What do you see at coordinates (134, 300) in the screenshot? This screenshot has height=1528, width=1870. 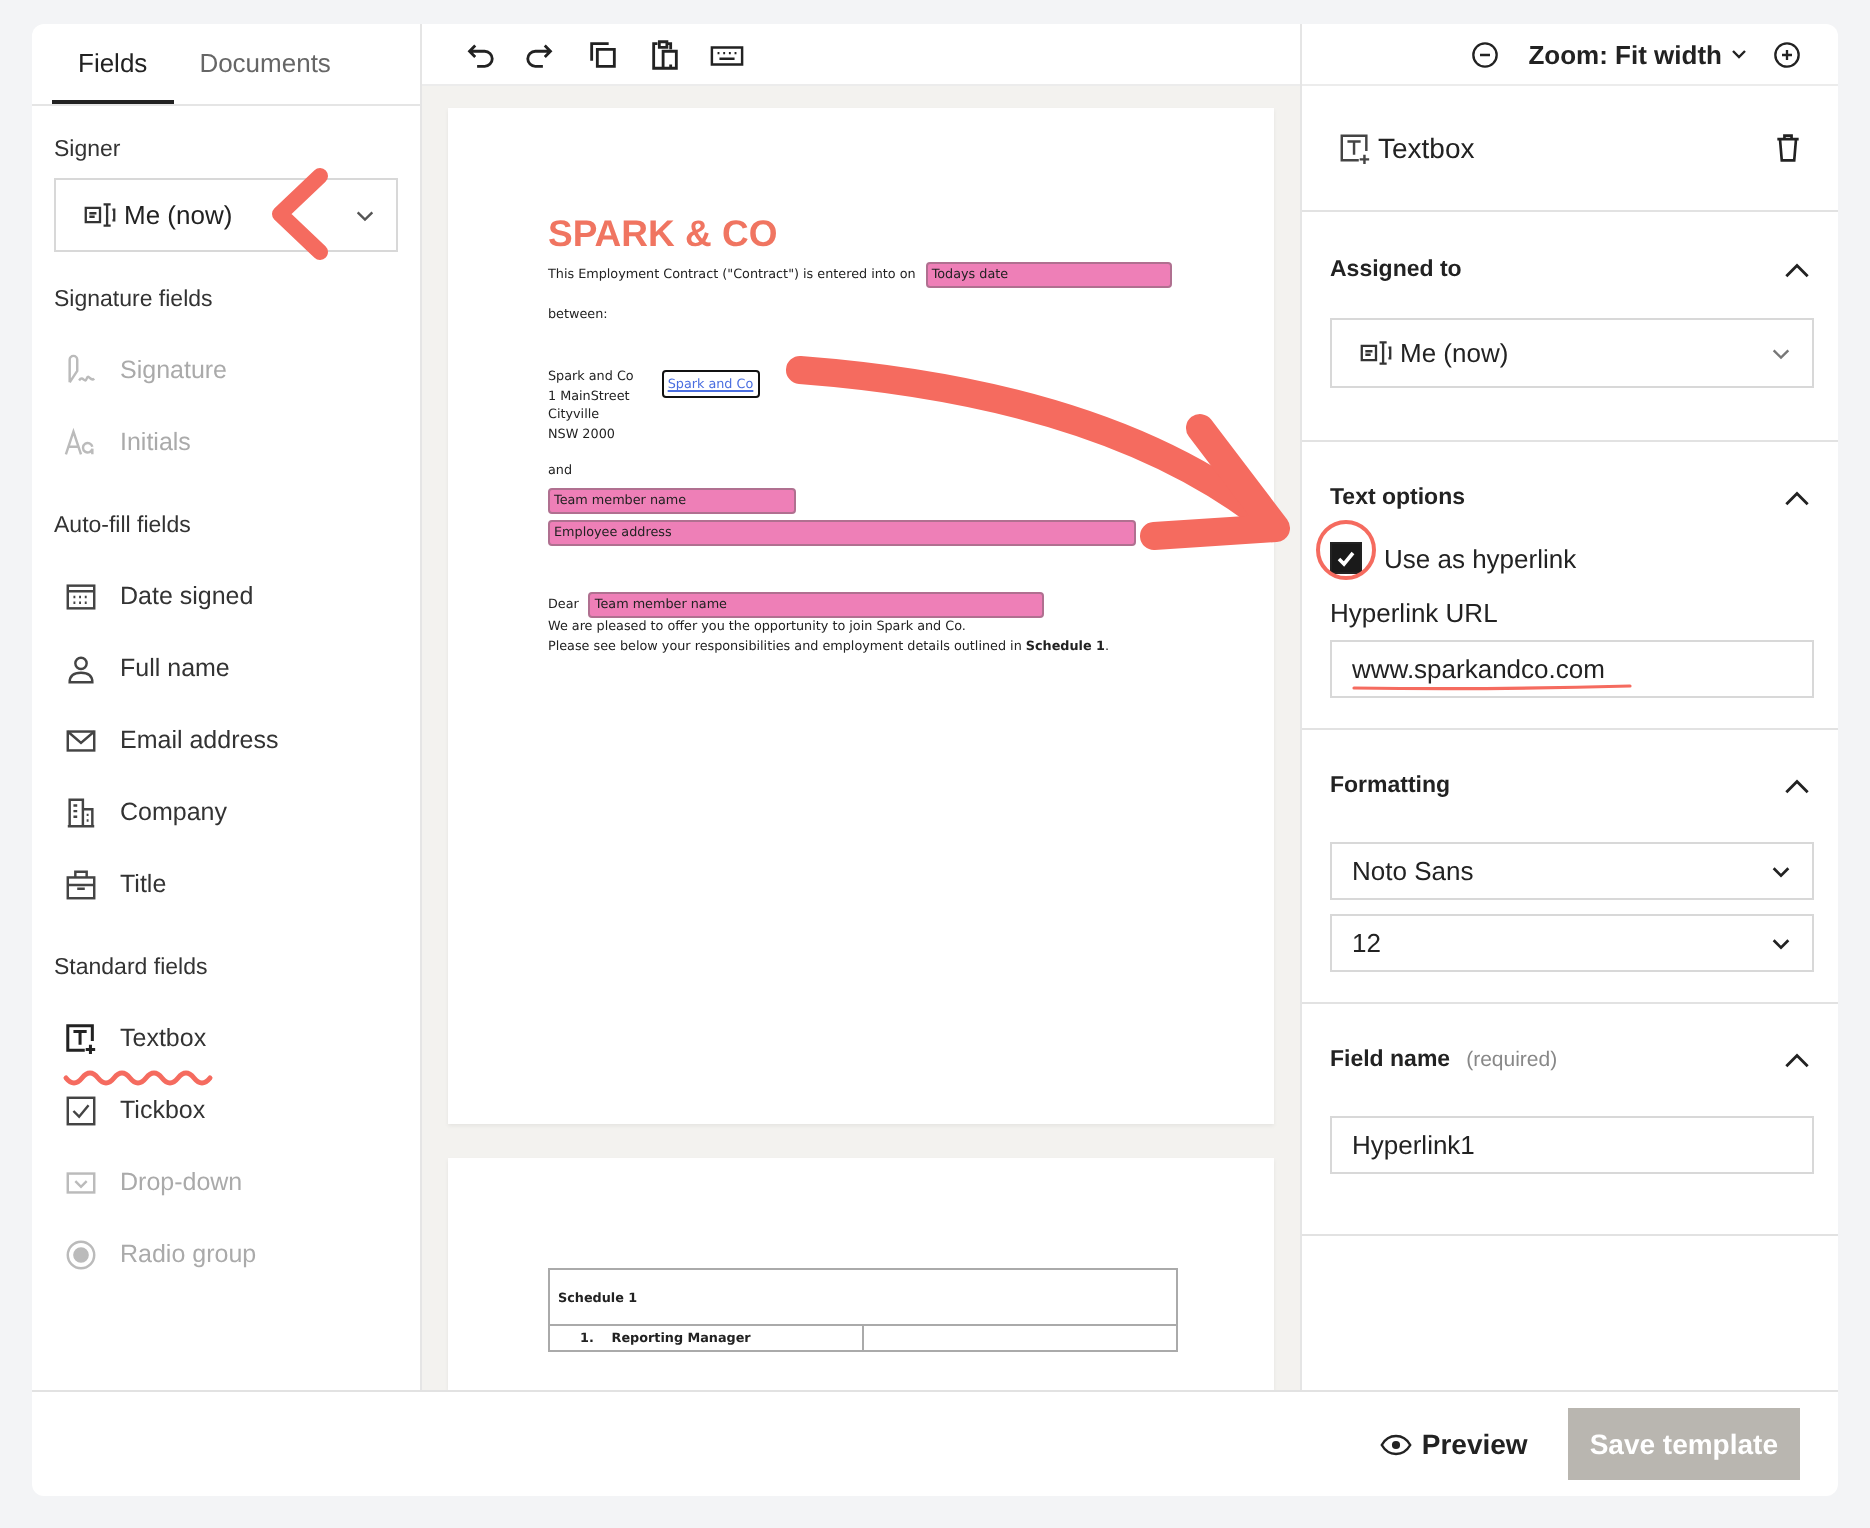 I see `section-title: Signature fields` at bounding box center [134, 300].